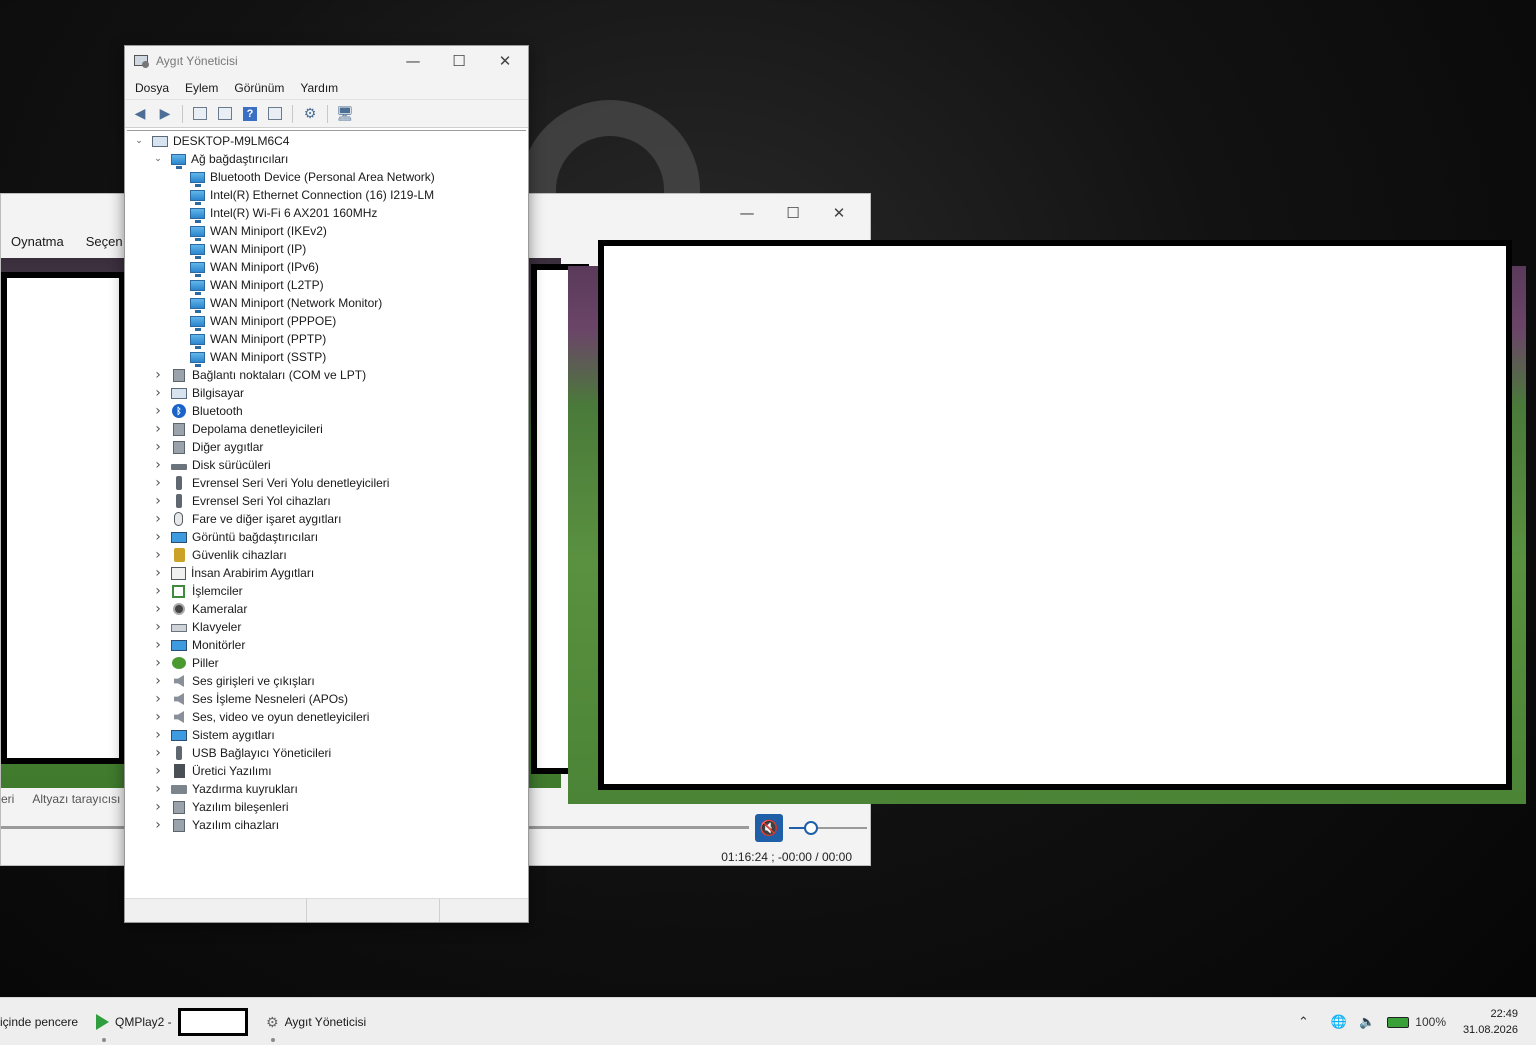 The width and height of the screenshot is (1536, 1045). I want to click on tree-item-network-adapter: WAN Miniport (SSTP), so click(326, 357).